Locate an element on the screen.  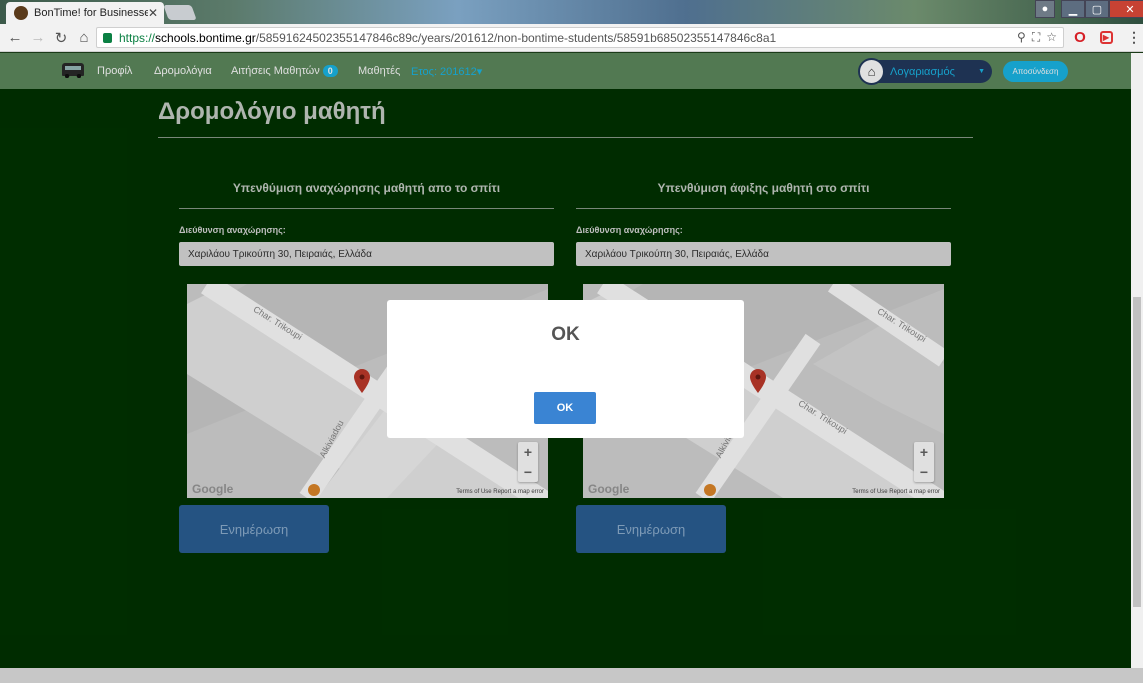
page-bottom-band is located at coordinates (571, 675).